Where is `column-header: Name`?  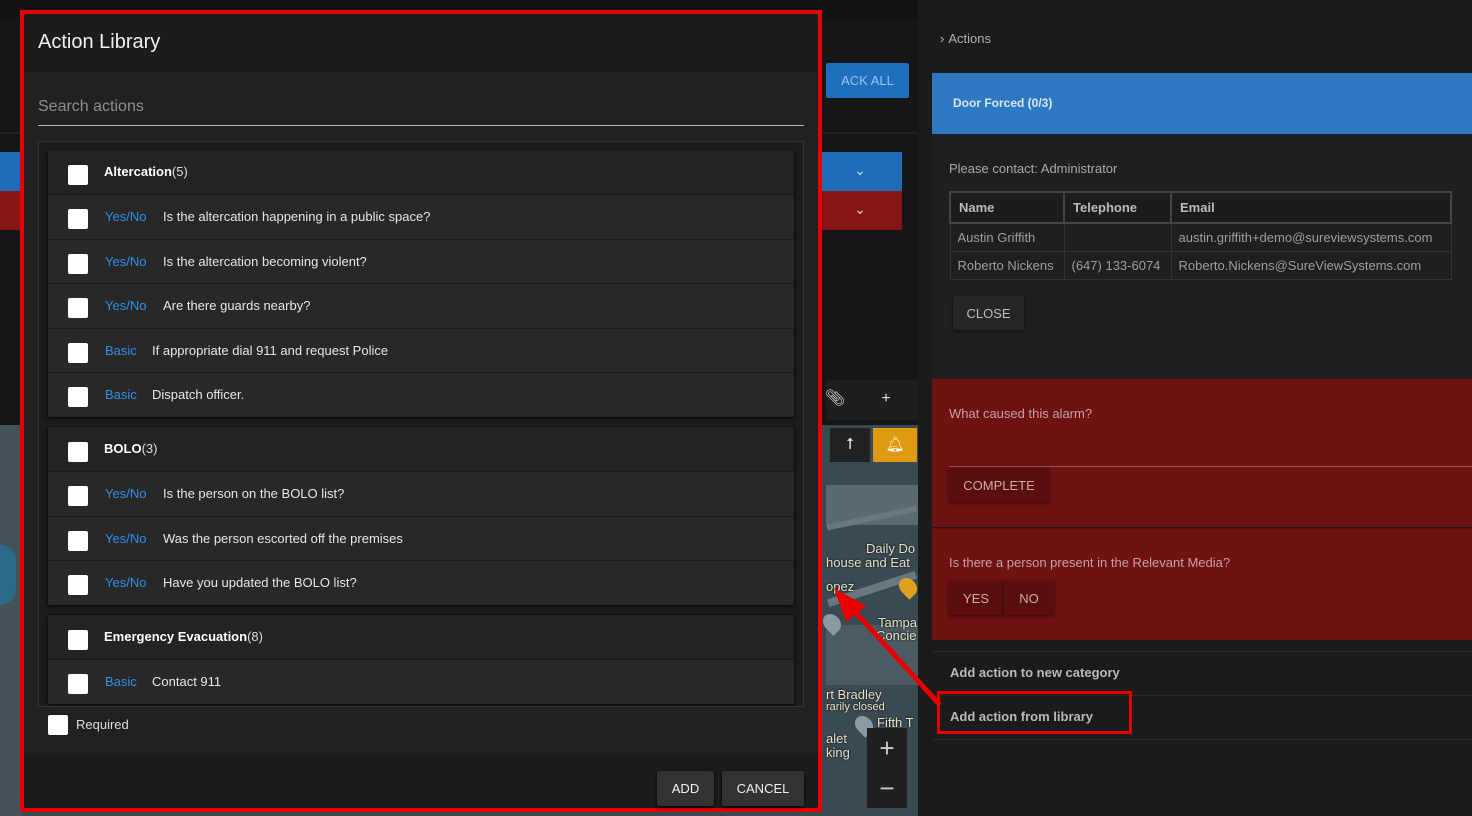
column-header: Name is located at coordinates (1007, 207).